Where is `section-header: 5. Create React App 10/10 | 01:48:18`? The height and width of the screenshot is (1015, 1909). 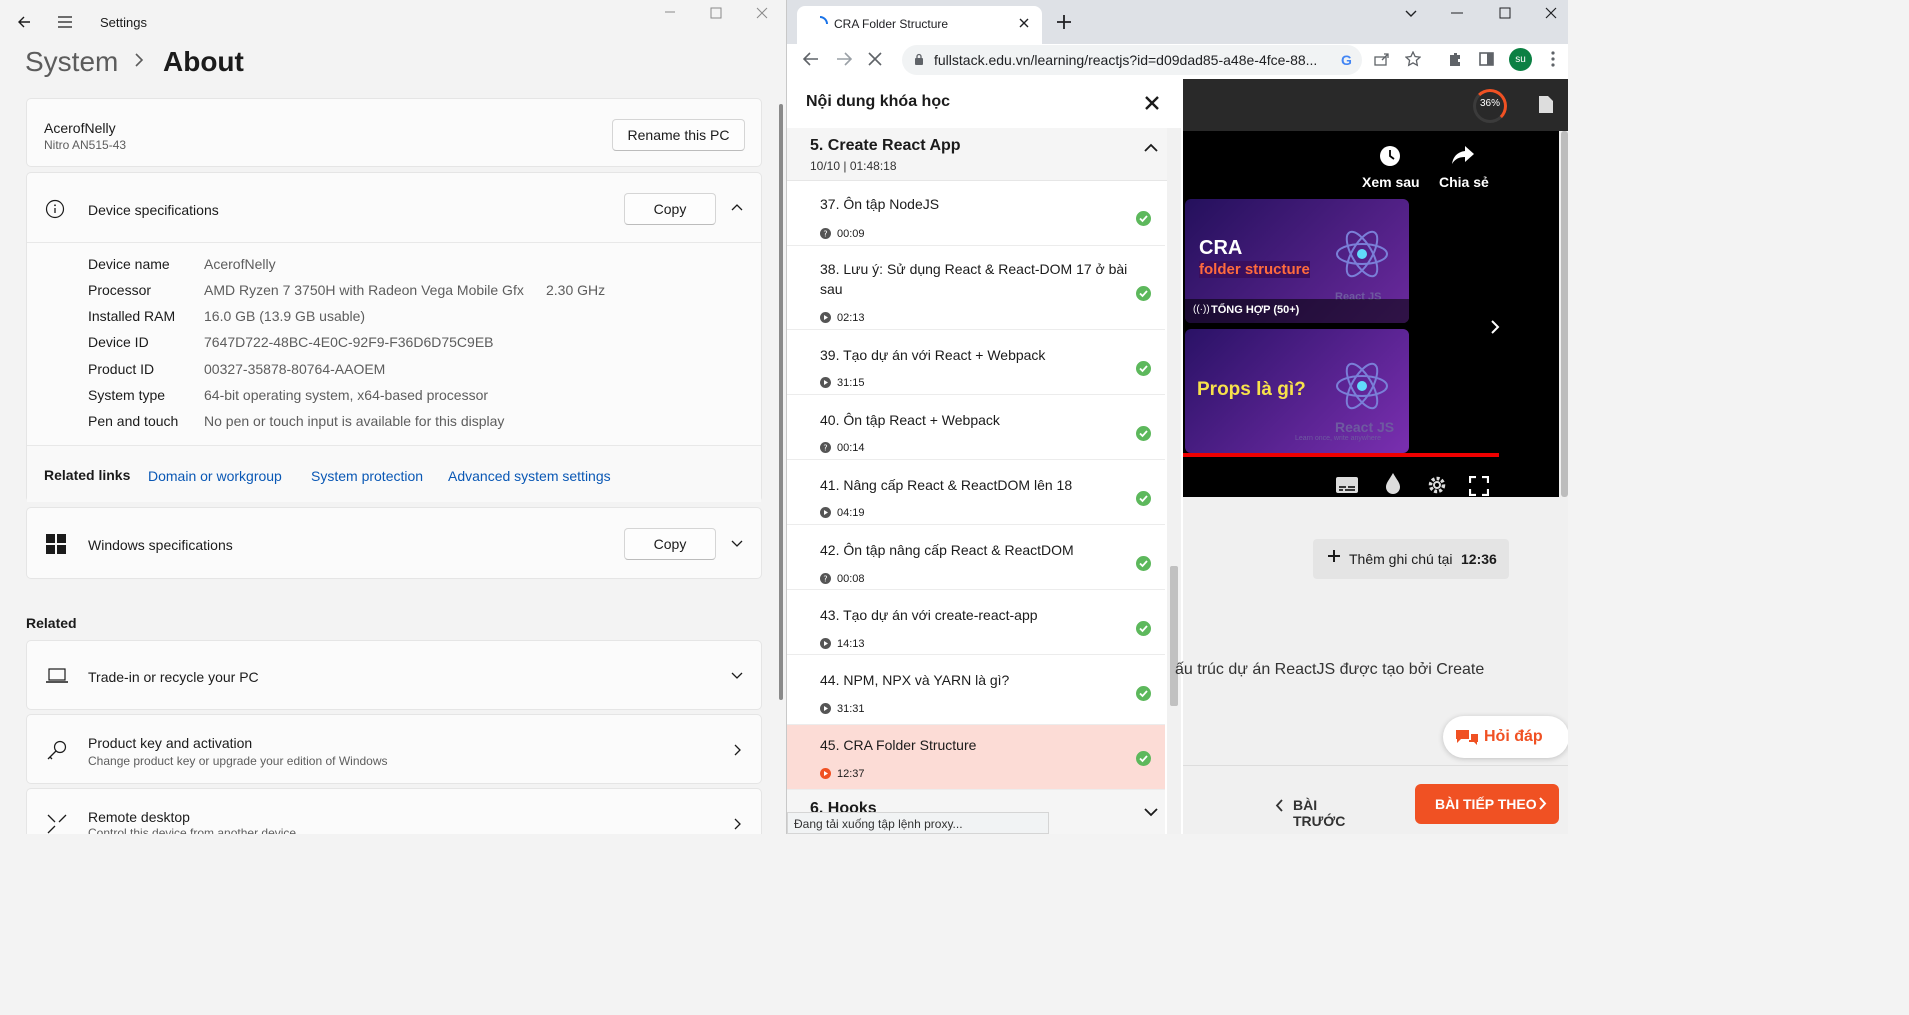 section-header: 5. Create React App 10/10 | 01:48:18 is located at coordinates (977, 154).